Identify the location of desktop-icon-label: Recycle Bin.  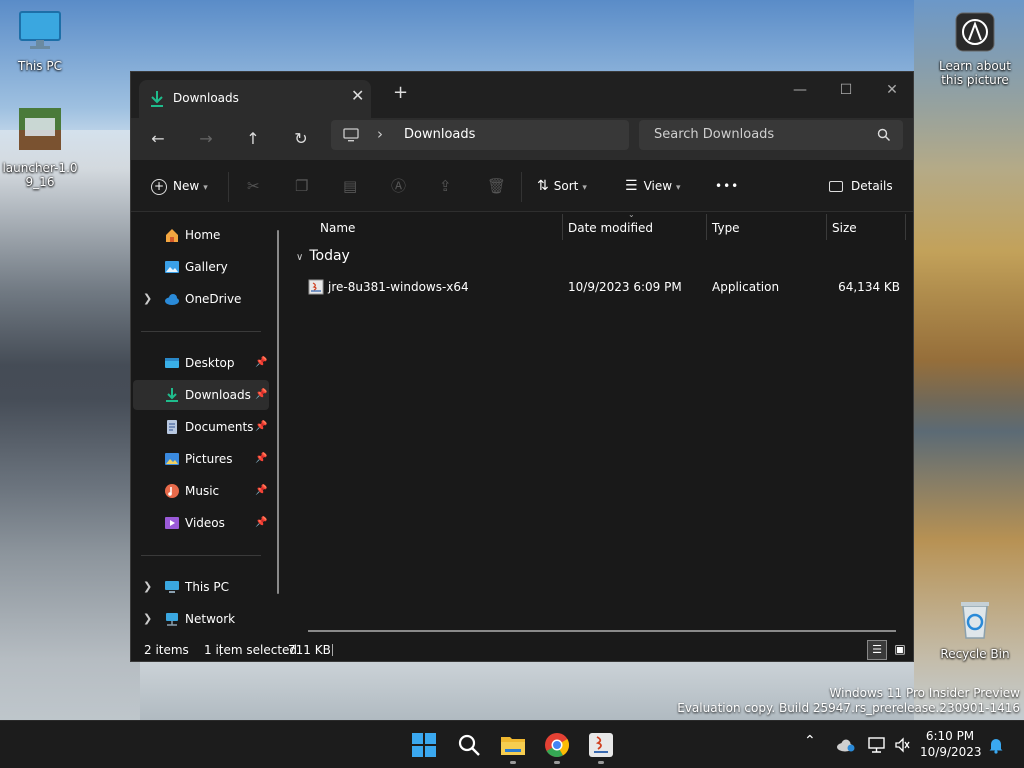
(975, 654).